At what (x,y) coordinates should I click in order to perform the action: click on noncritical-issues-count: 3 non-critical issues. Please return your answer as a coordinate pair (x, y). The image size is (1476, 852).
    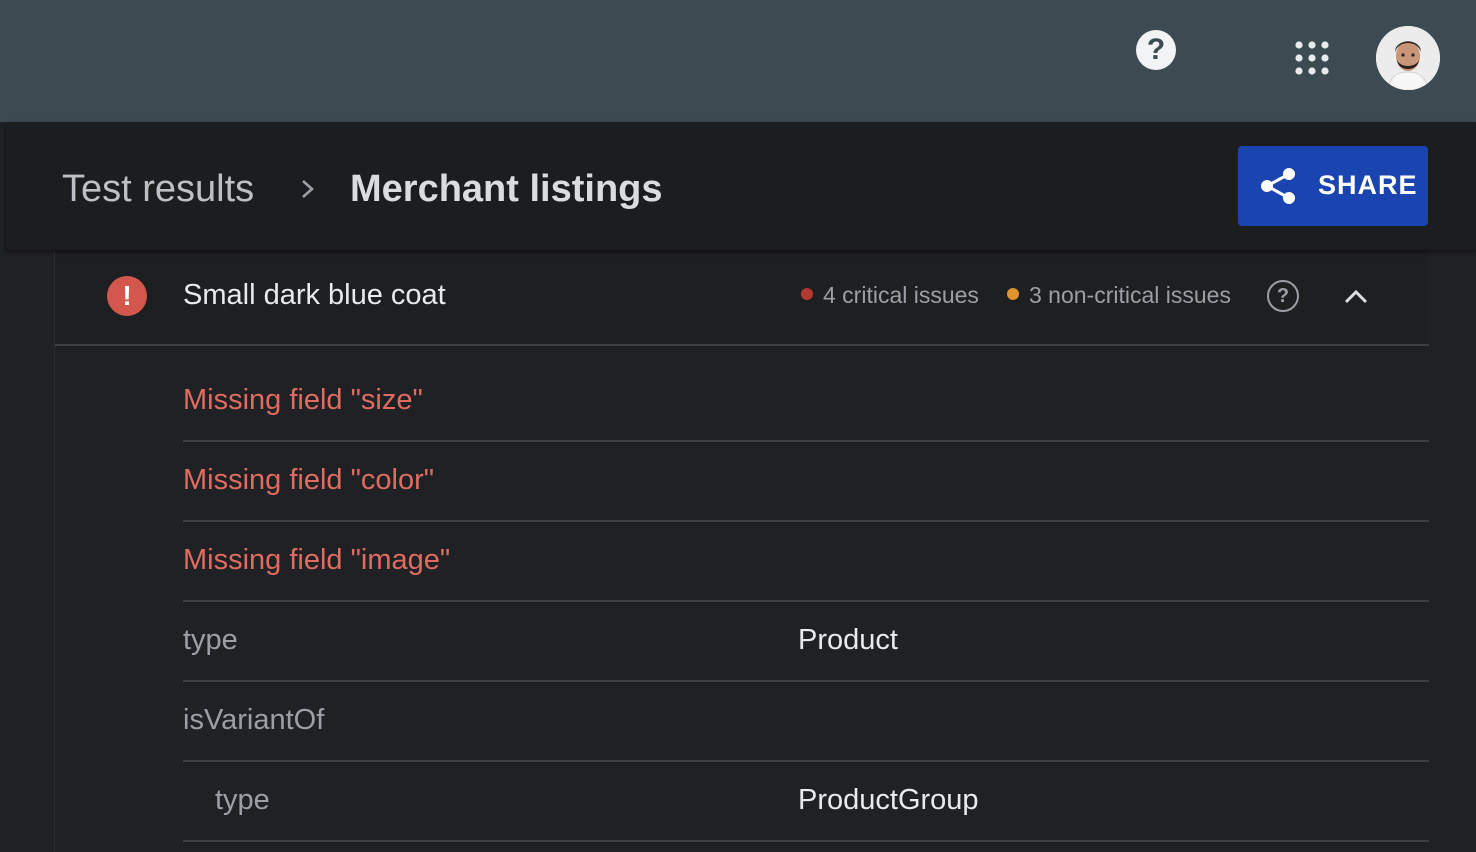
    Looking at the image, I should click on (1119, 295).